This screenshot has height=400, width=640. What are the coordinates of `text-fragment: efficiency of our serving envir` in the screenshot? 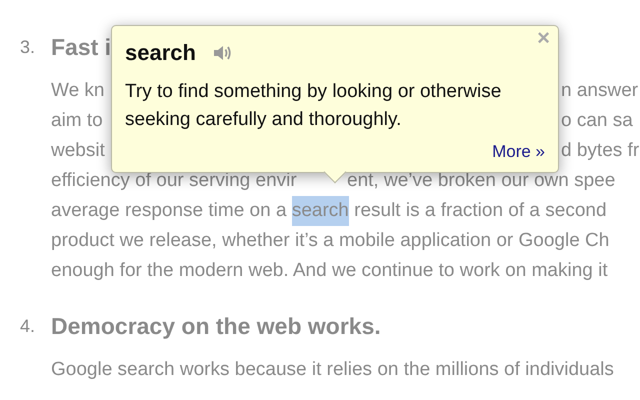 It's located at (174, 180).